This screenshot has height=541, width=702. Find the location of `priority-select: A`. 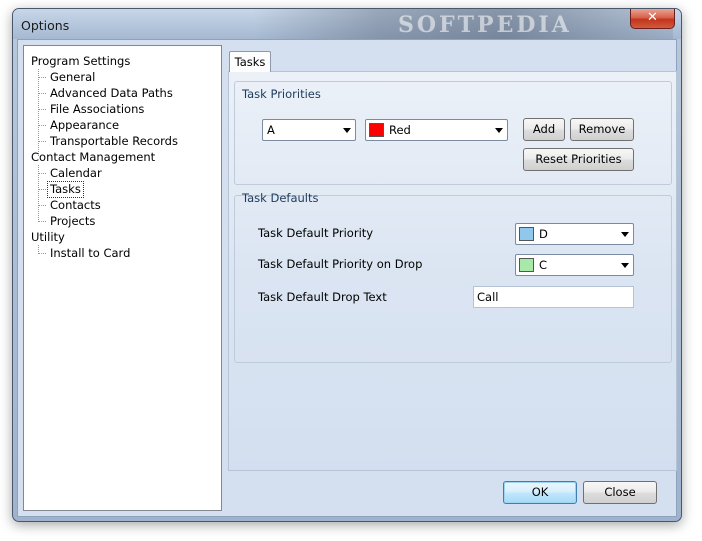

priority-select: A is located at coordinates (309, 130).